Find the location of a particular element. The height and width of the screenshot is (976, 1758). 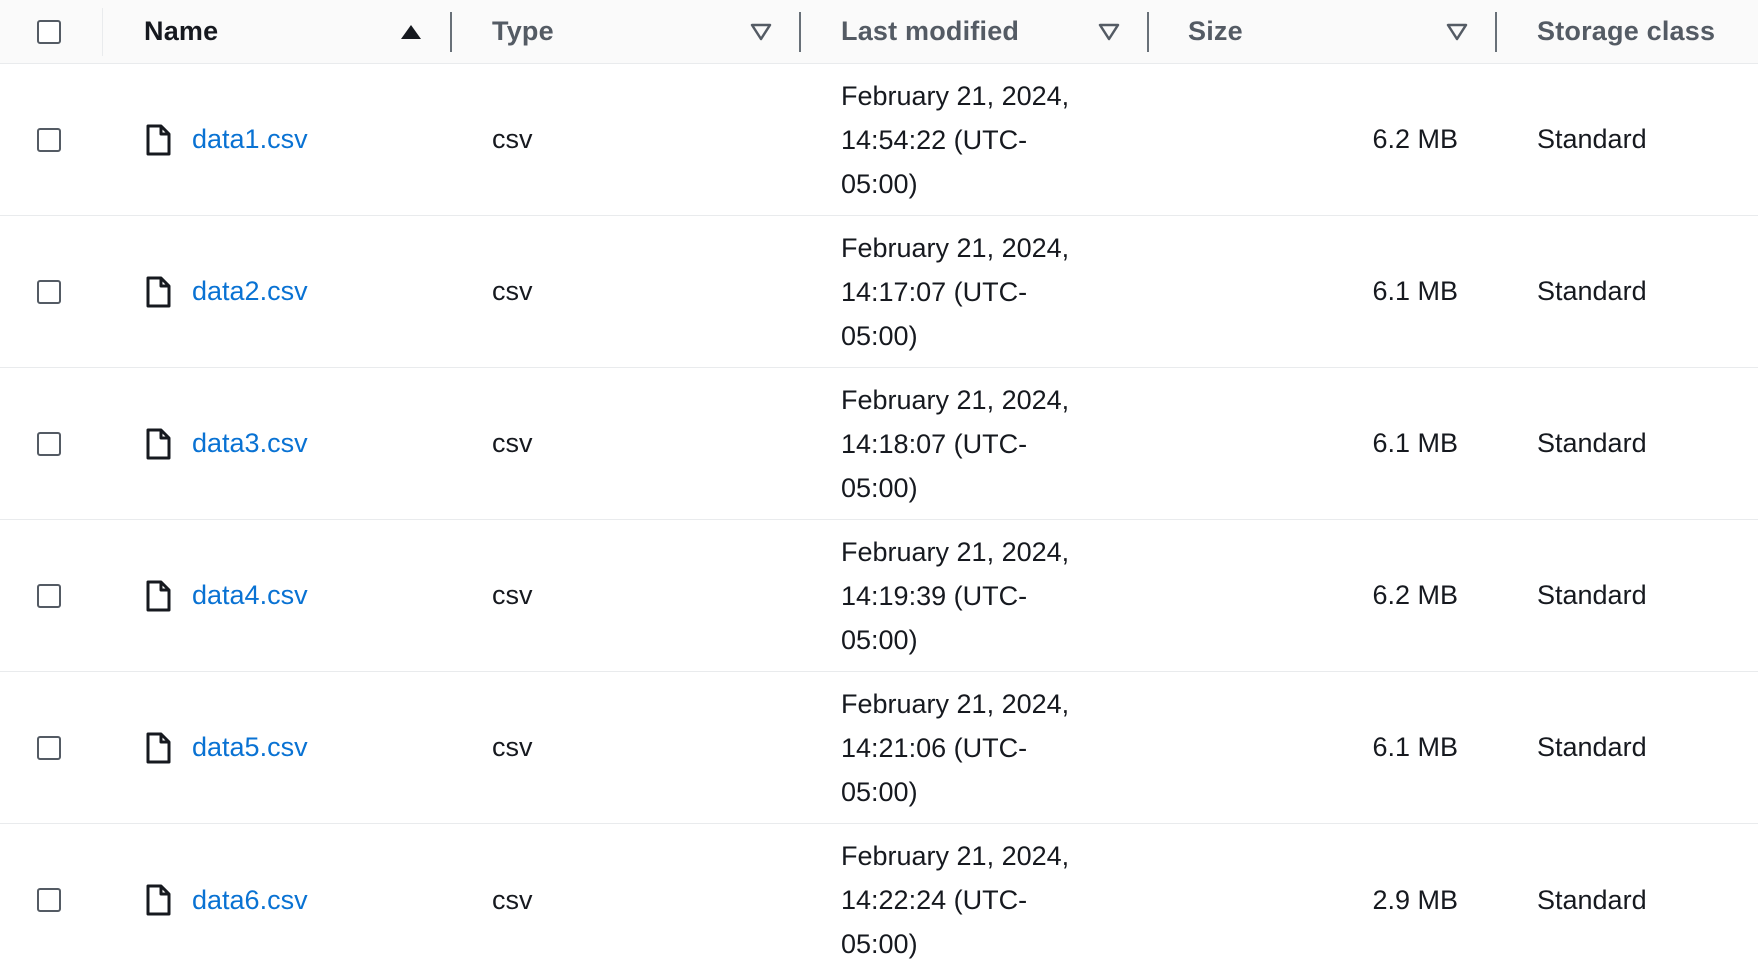

file-name-link: data6.csv is located at coordinates (250, 900).